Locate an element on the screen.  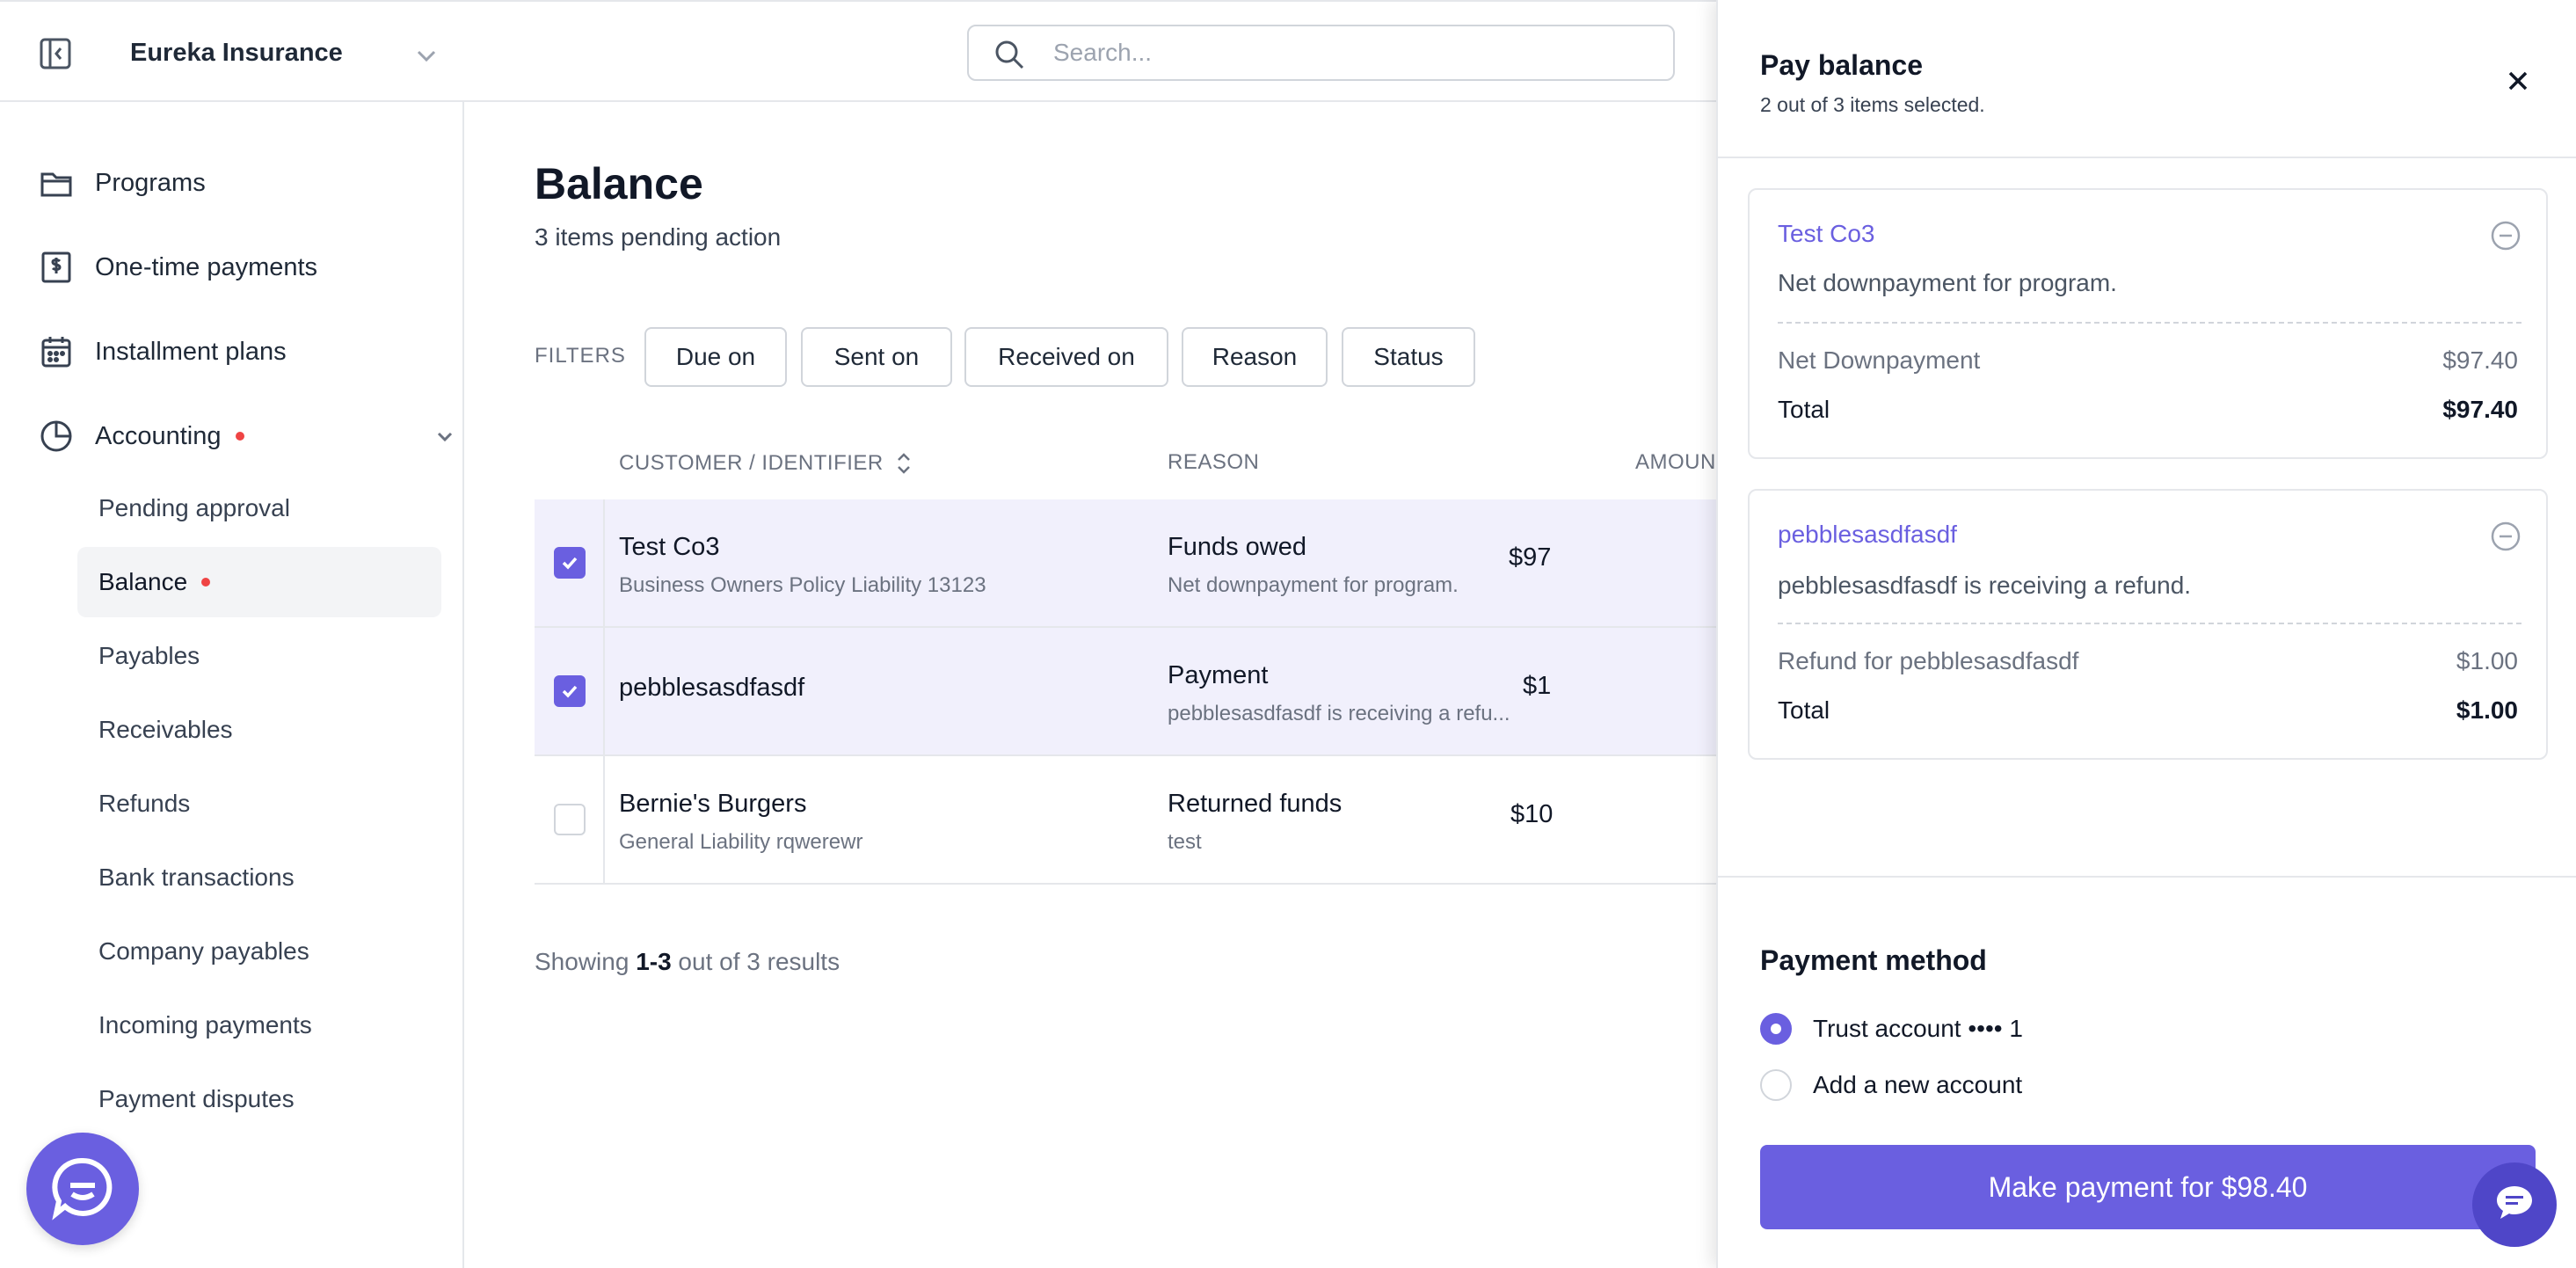
payment-option-trust-account: Trust account •••• 1 is located at coordinates (1891, 1028).